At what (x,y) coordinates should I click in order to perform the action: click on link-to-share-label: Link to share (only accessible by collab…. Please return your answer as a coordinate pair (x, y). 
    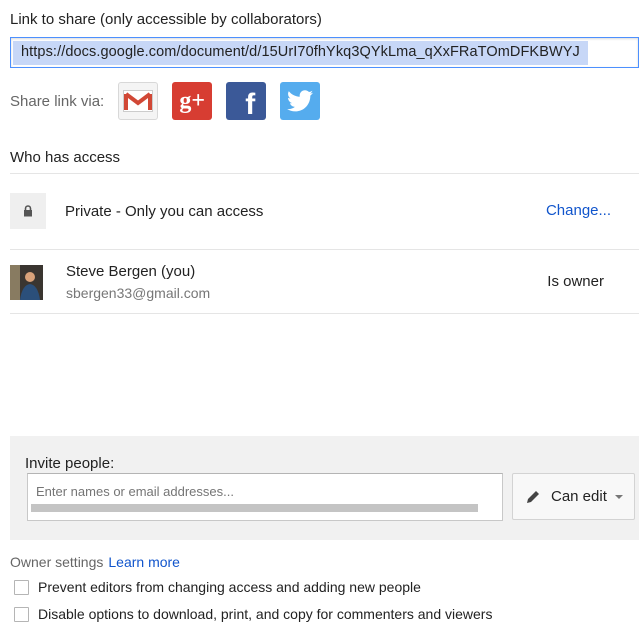
    Looking at the image, I should click on (166, 19).